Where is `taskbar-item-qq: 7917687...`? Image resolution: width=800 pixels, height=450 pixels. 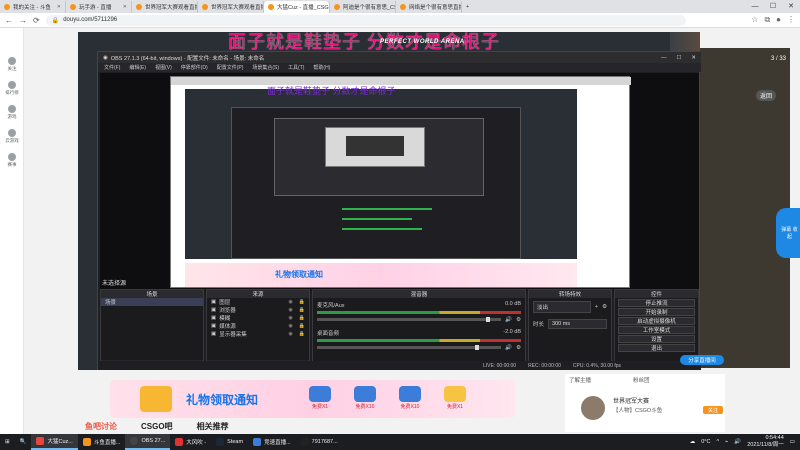
taskbar-item-qq: 7917687... is located at coordinates (319, 442).